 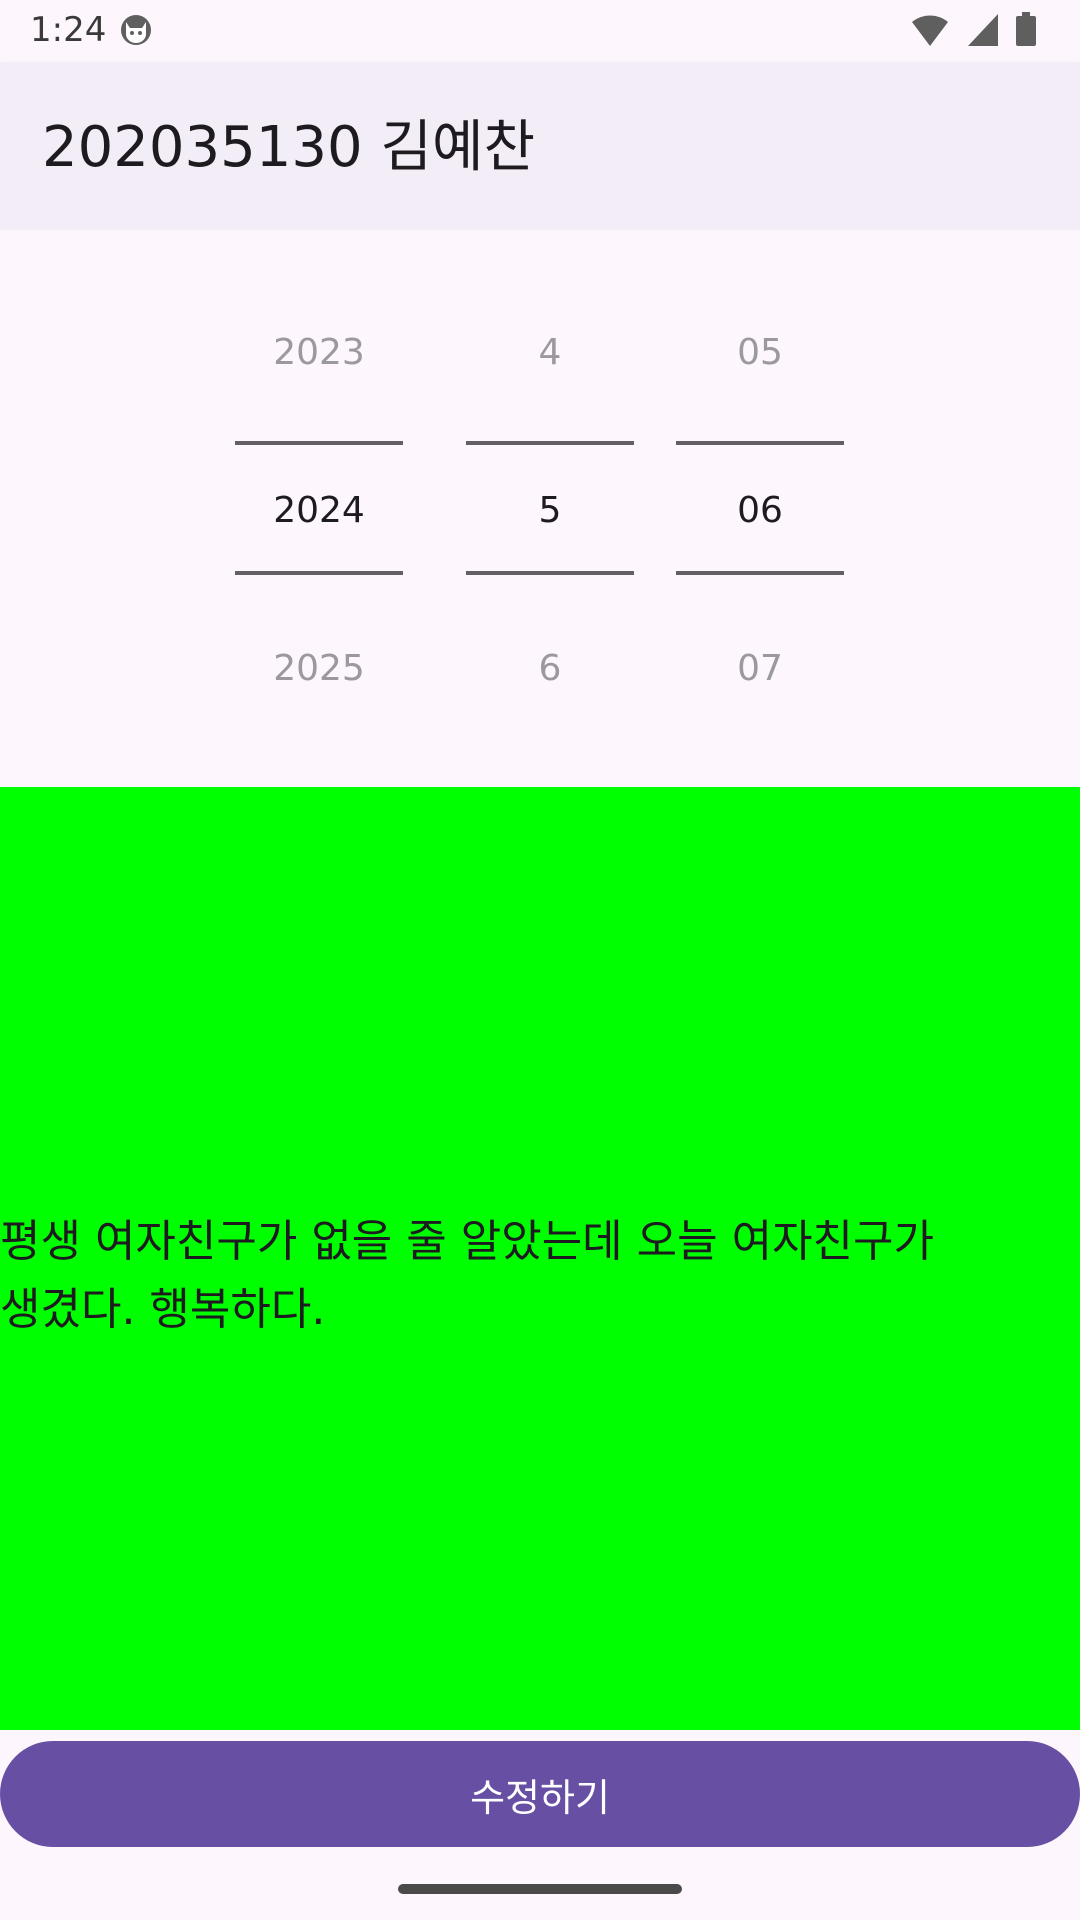 What do you see at coordinates (1026, 29) in the screenshot?
I see `battery-icon` at bounding box center [1026, 29].